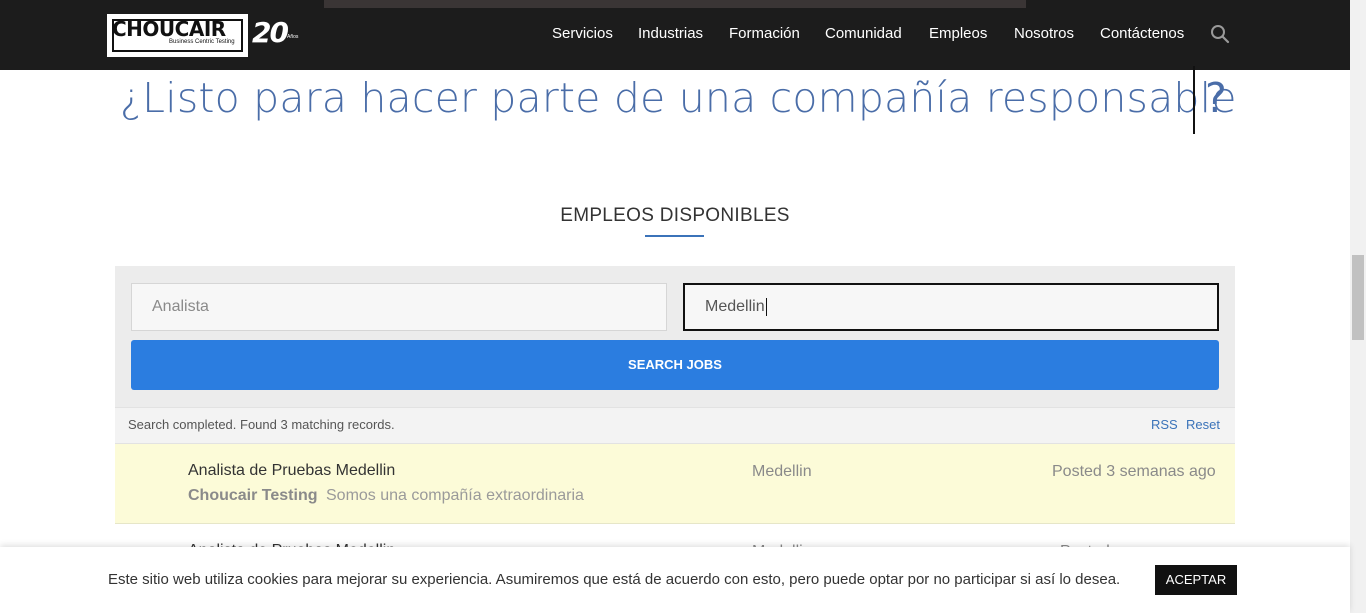  Describe the element at coordinates (1358, 297) in the screenshot. I see `scrollbar-thumb` at that location.